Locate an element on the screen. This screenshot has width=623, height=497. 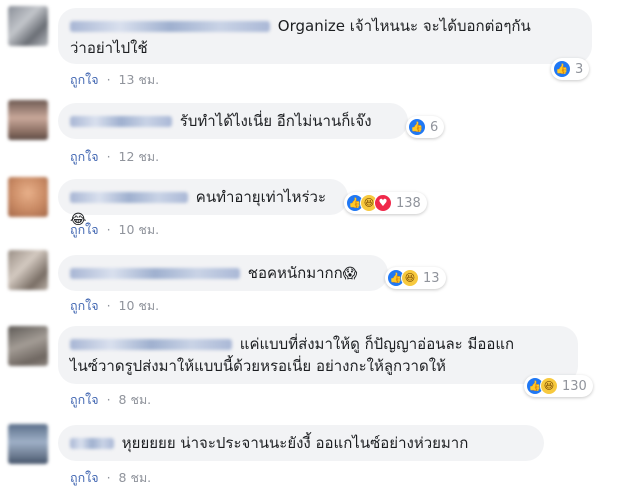
reactions: 👍 3 is located at coordinates (570, 69).